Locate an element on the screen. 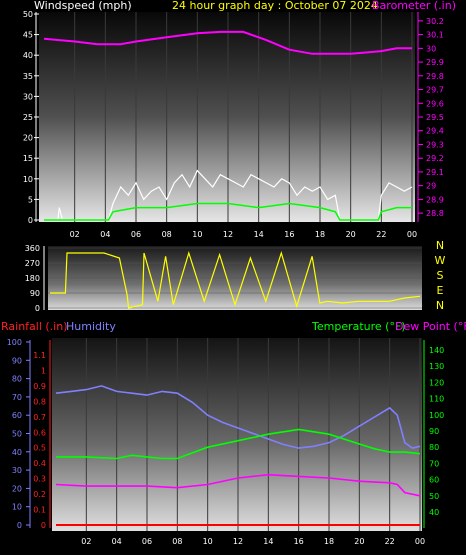  top-x-tick-label: 00 is located at coordinates (412, 234).